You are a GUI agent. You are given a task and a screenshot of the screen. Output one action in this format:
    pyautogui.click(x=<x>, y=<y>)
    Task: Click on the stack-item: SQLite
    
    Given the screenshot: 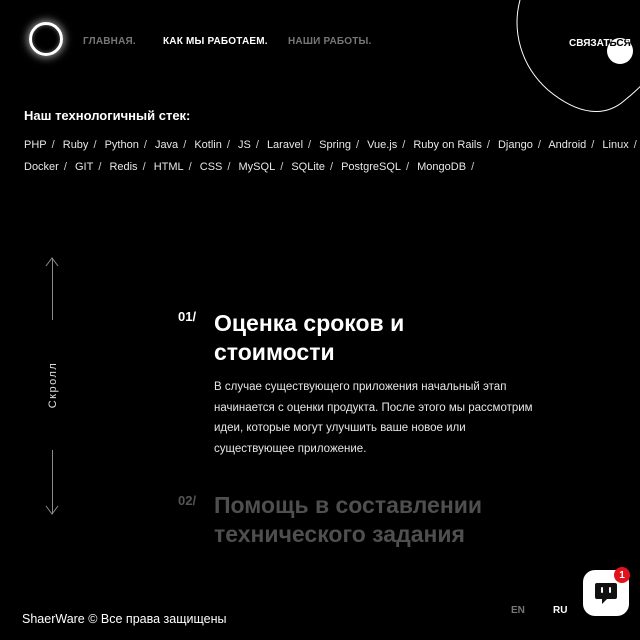 What is the action you would take?
    pyautogui.click(x=308, y=167)
    